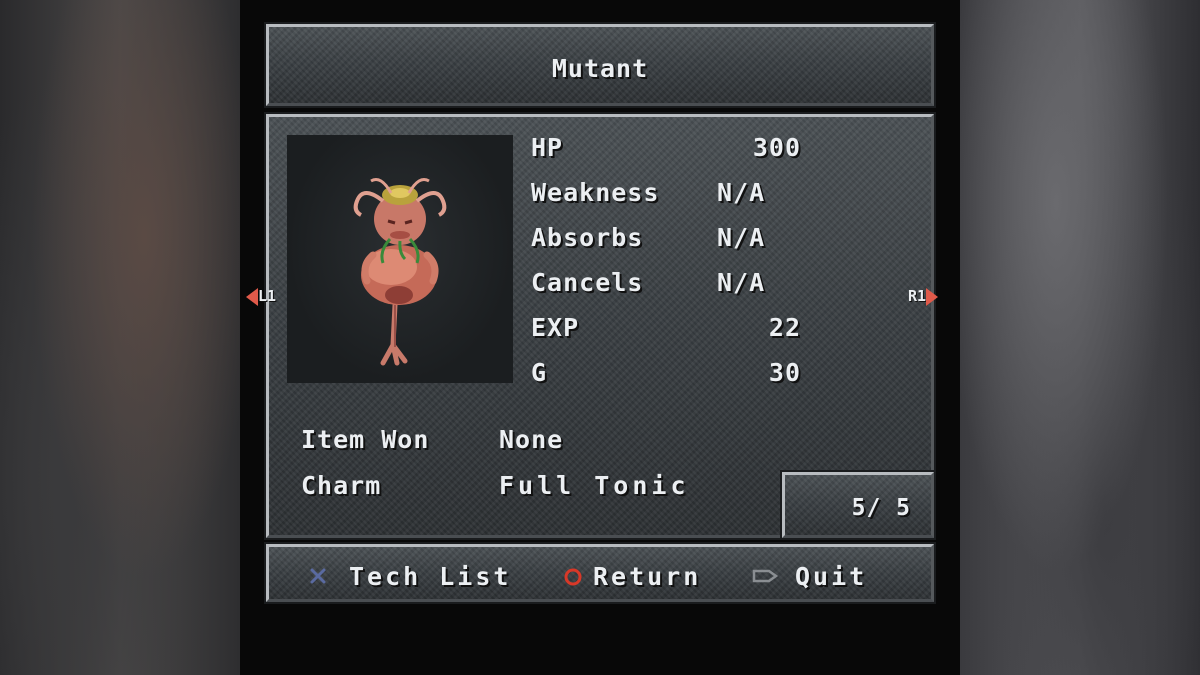 The width and height of the screenshot is (1200, 675). What do you see at coordinates (831, 576) in the screenshot?
I see `quit-button: Quit` at bounding box center [831, 576].